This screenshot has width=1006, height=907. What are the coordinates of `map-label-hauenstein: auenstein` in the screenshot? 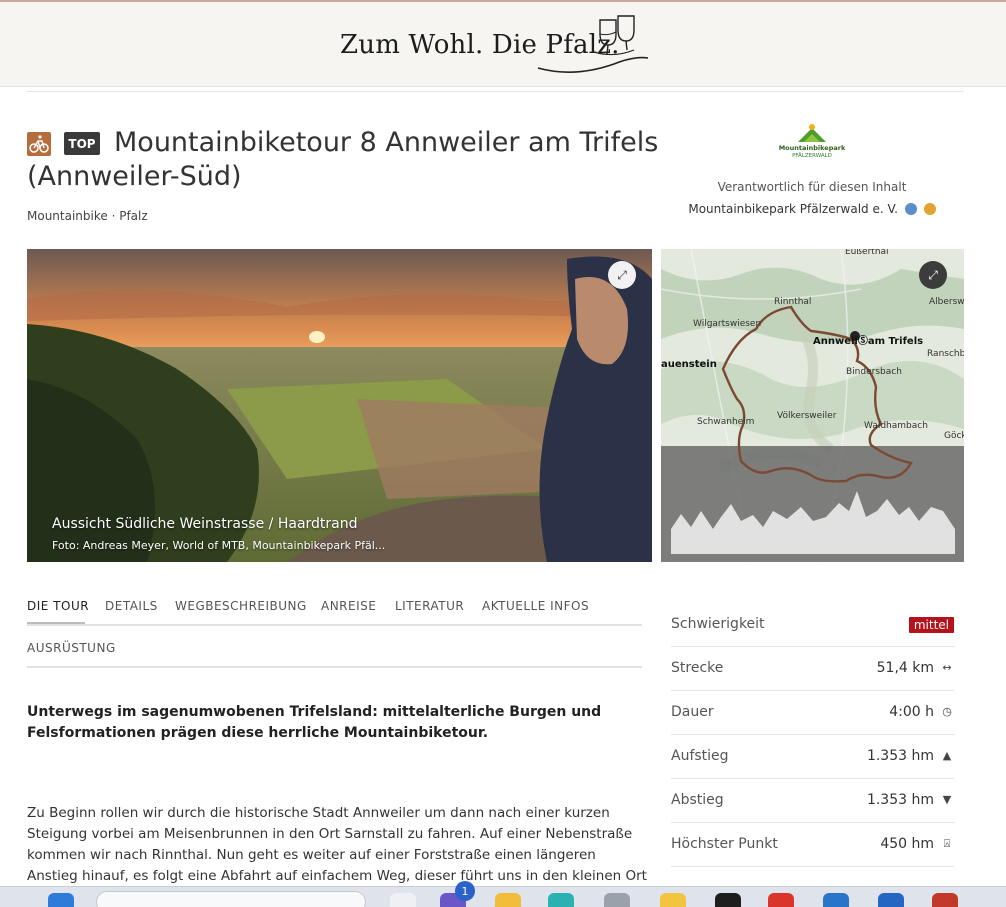 It's located at (689, 364).